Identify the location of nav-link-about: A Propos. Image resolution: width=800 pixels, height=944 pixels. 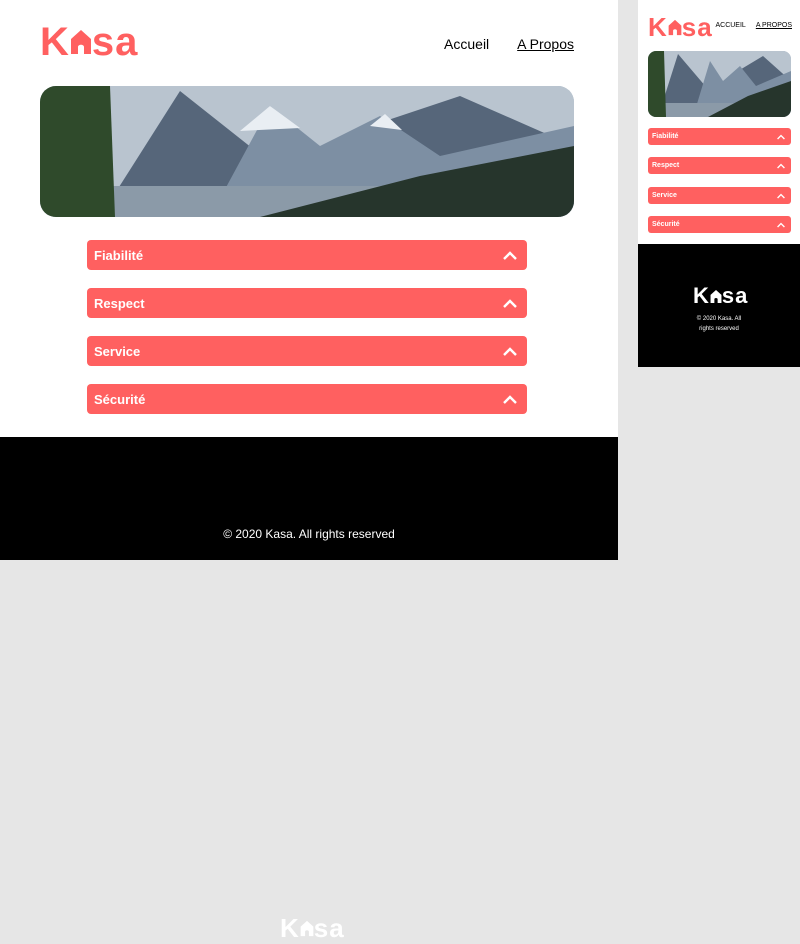
(545, 44).